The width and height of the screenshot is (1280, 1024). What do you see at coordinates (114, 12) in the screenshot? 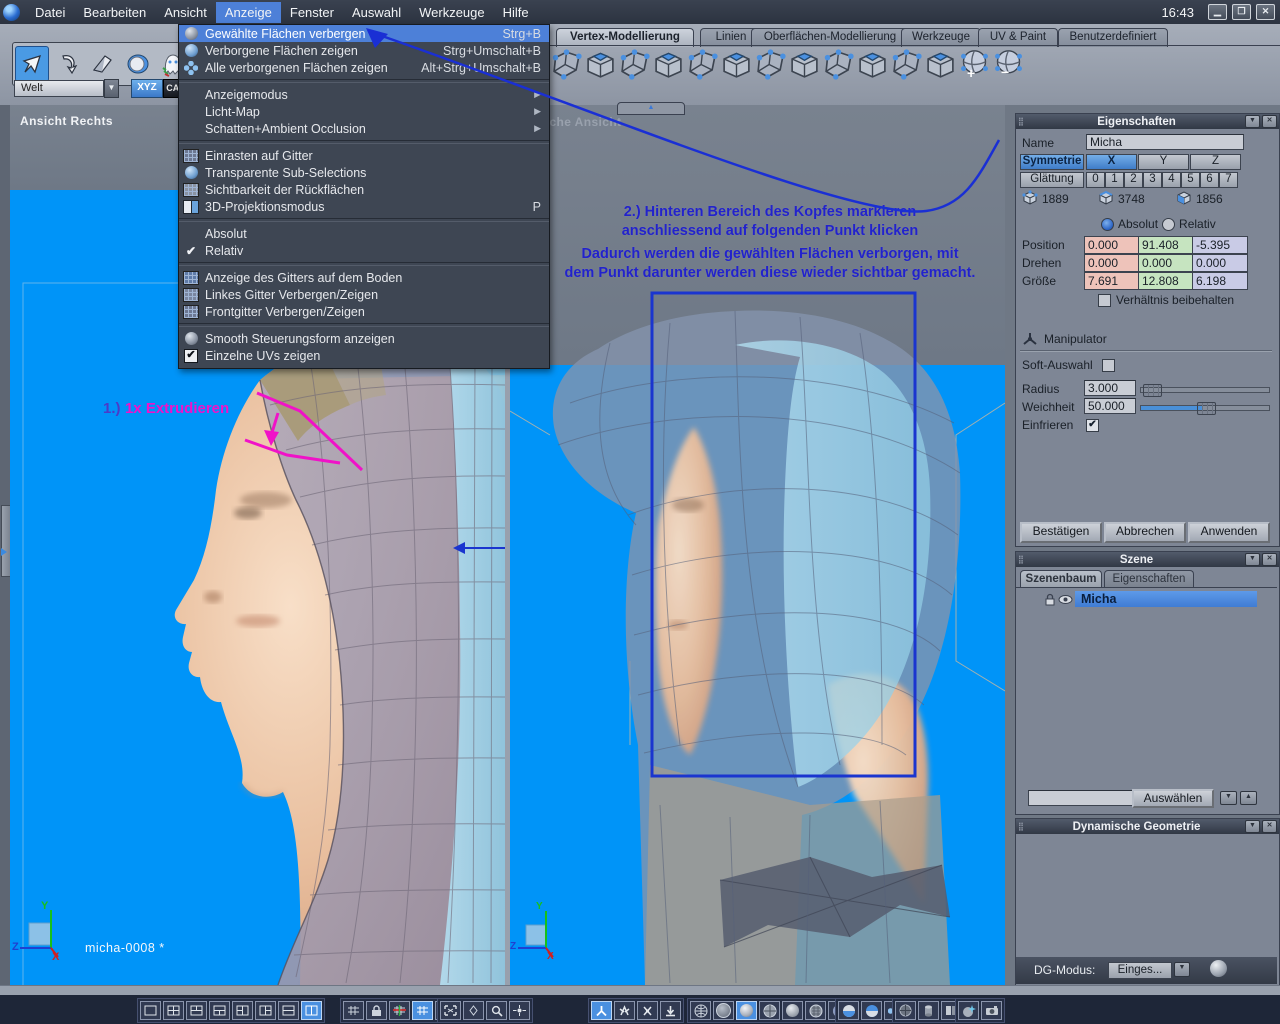
I see `menu-bearbeiten: Bearbeiten` at bounding box center [114, 12].